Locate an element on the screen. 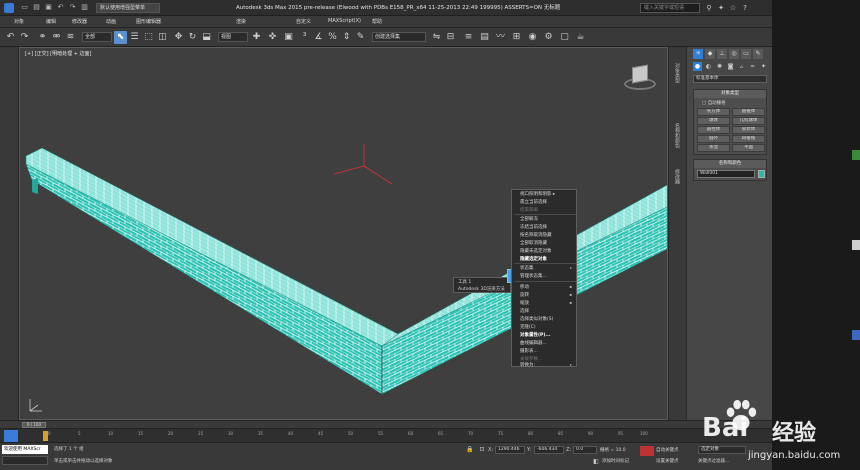  menu-edit: 编辑 is located at coordinates (51, 21).